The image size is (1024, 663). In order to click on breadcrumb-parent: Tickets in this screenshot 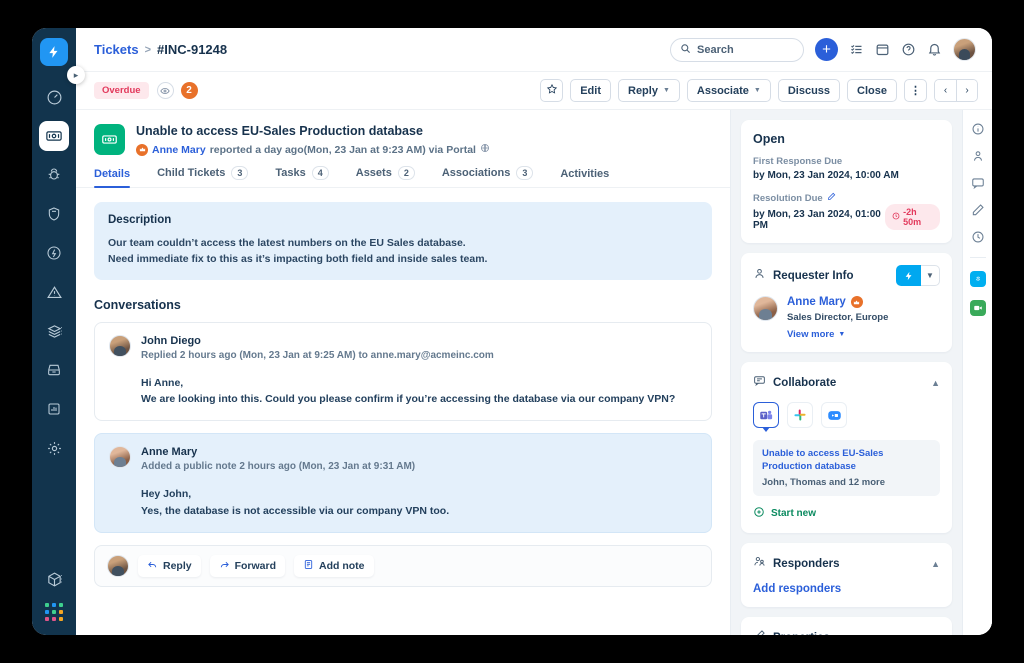, I will do `click(116, 49)`.